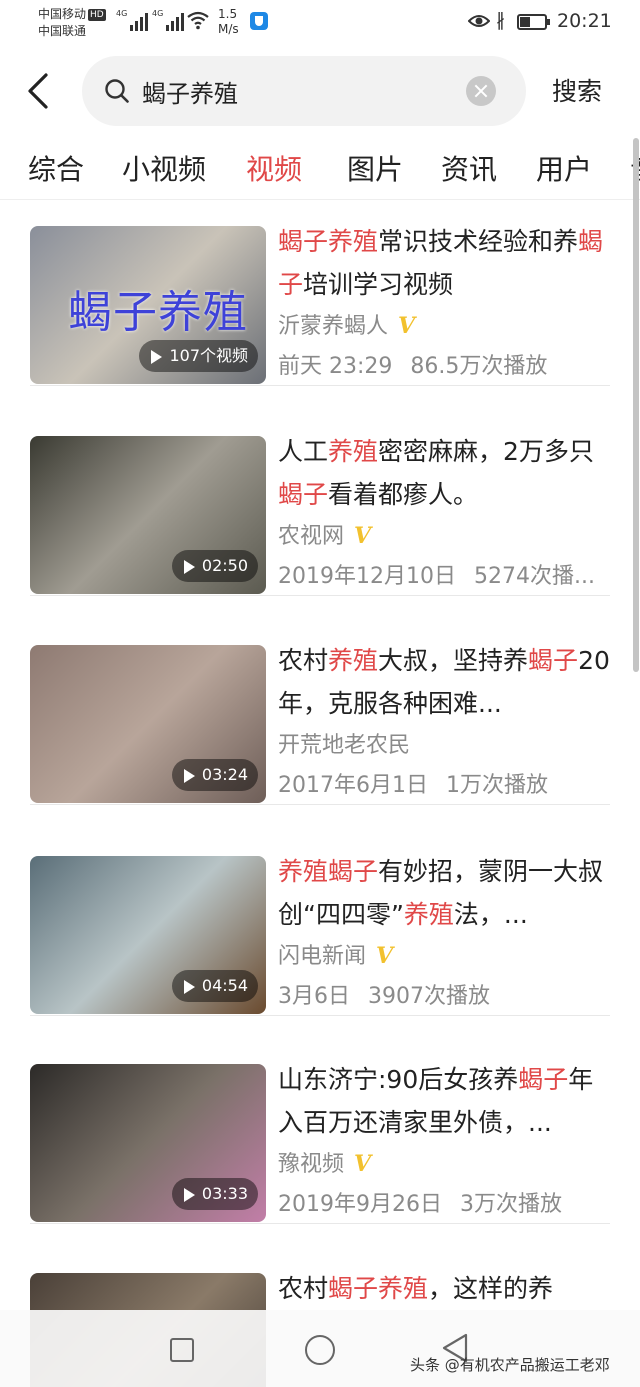 The width and height of the screenshot is (640, 1387). I want to click on duration-text: 03:24, so click(224, 774).